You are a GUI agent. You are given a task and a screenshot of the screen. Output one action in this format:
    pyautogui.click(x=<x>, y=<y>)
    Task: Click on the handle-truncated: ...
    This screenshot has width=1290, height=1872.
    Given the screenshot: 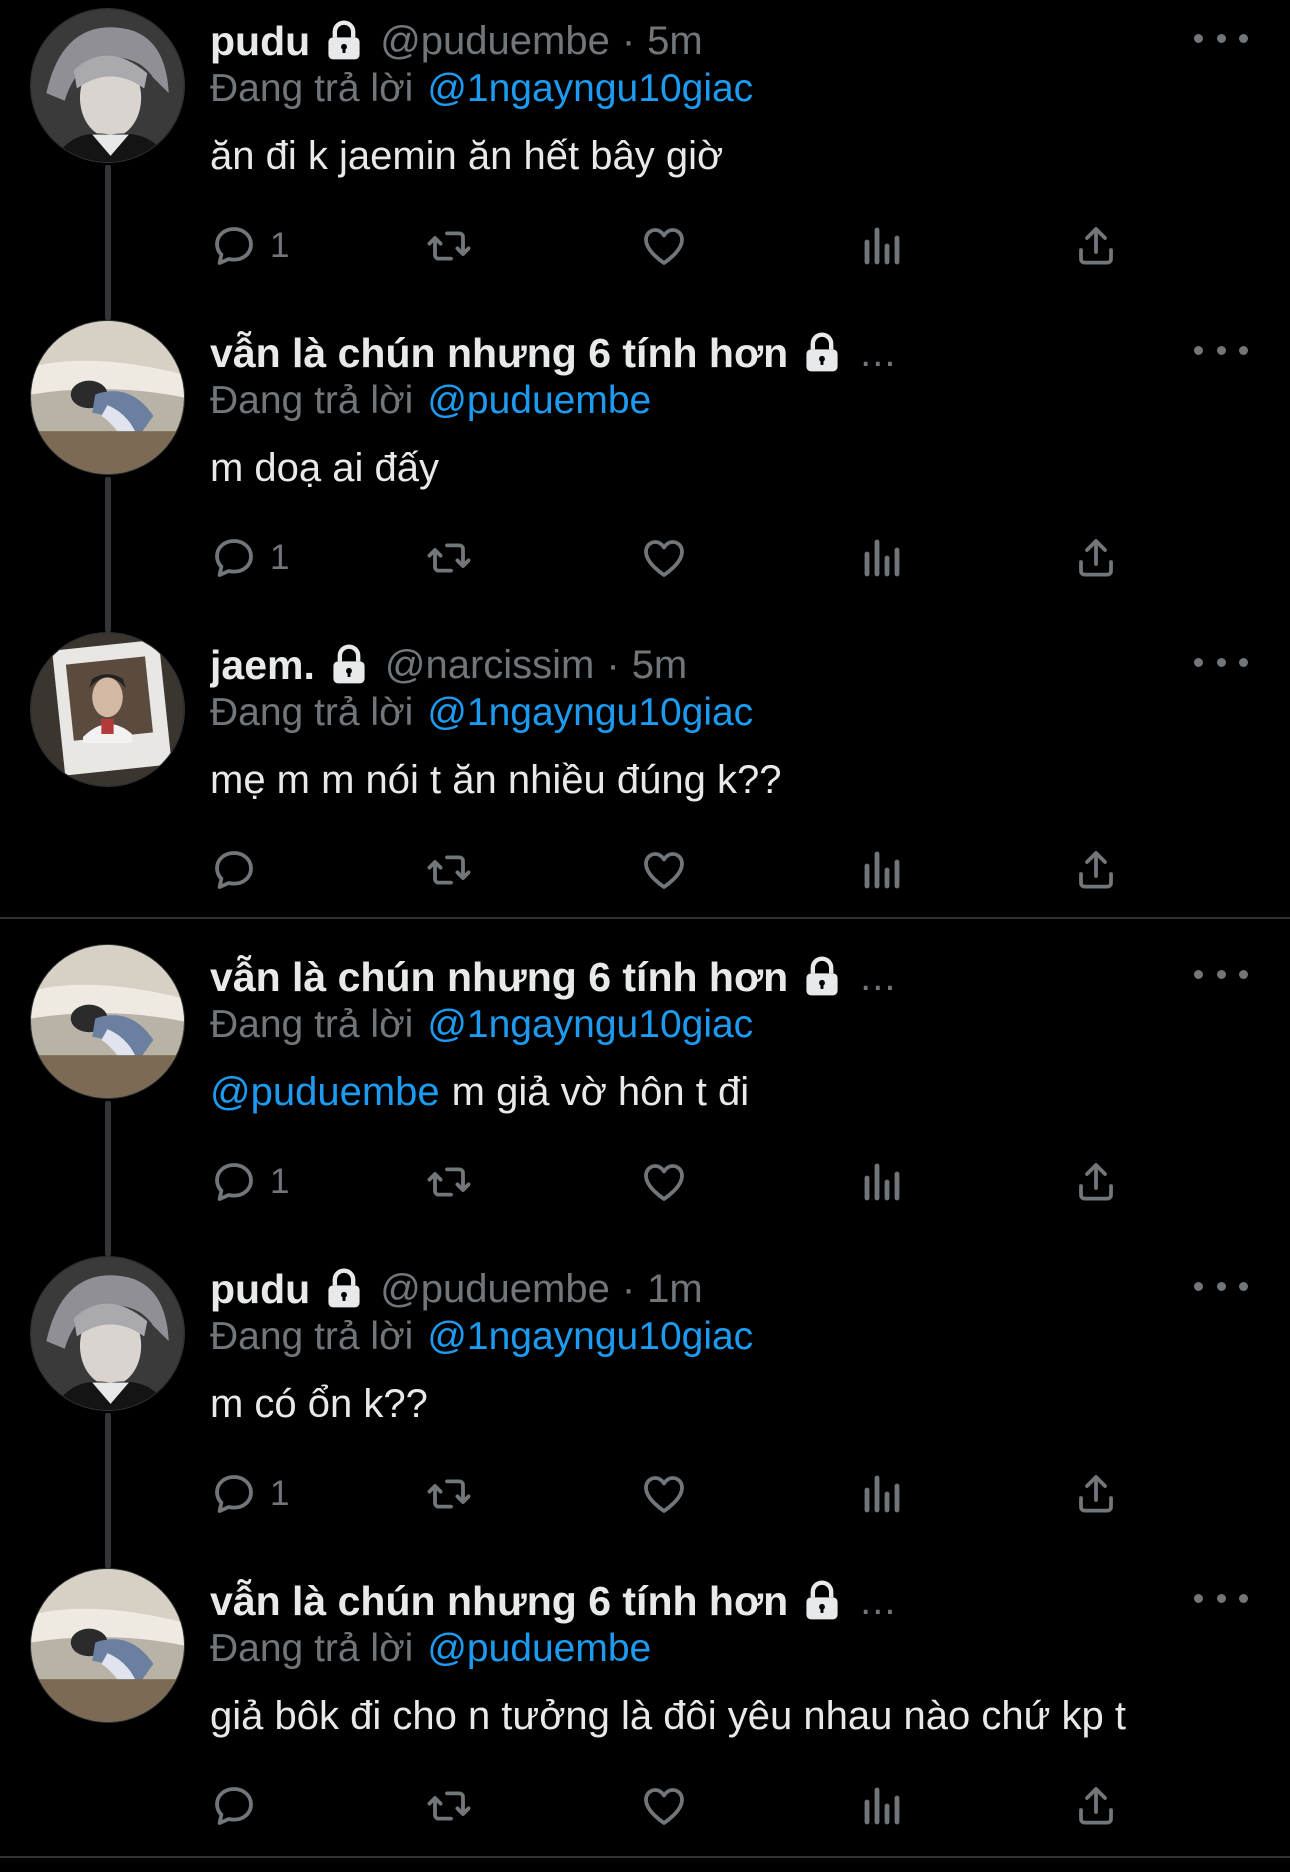 What is the action you would take?
    pyautogui.click(x=878, y=1600)
    